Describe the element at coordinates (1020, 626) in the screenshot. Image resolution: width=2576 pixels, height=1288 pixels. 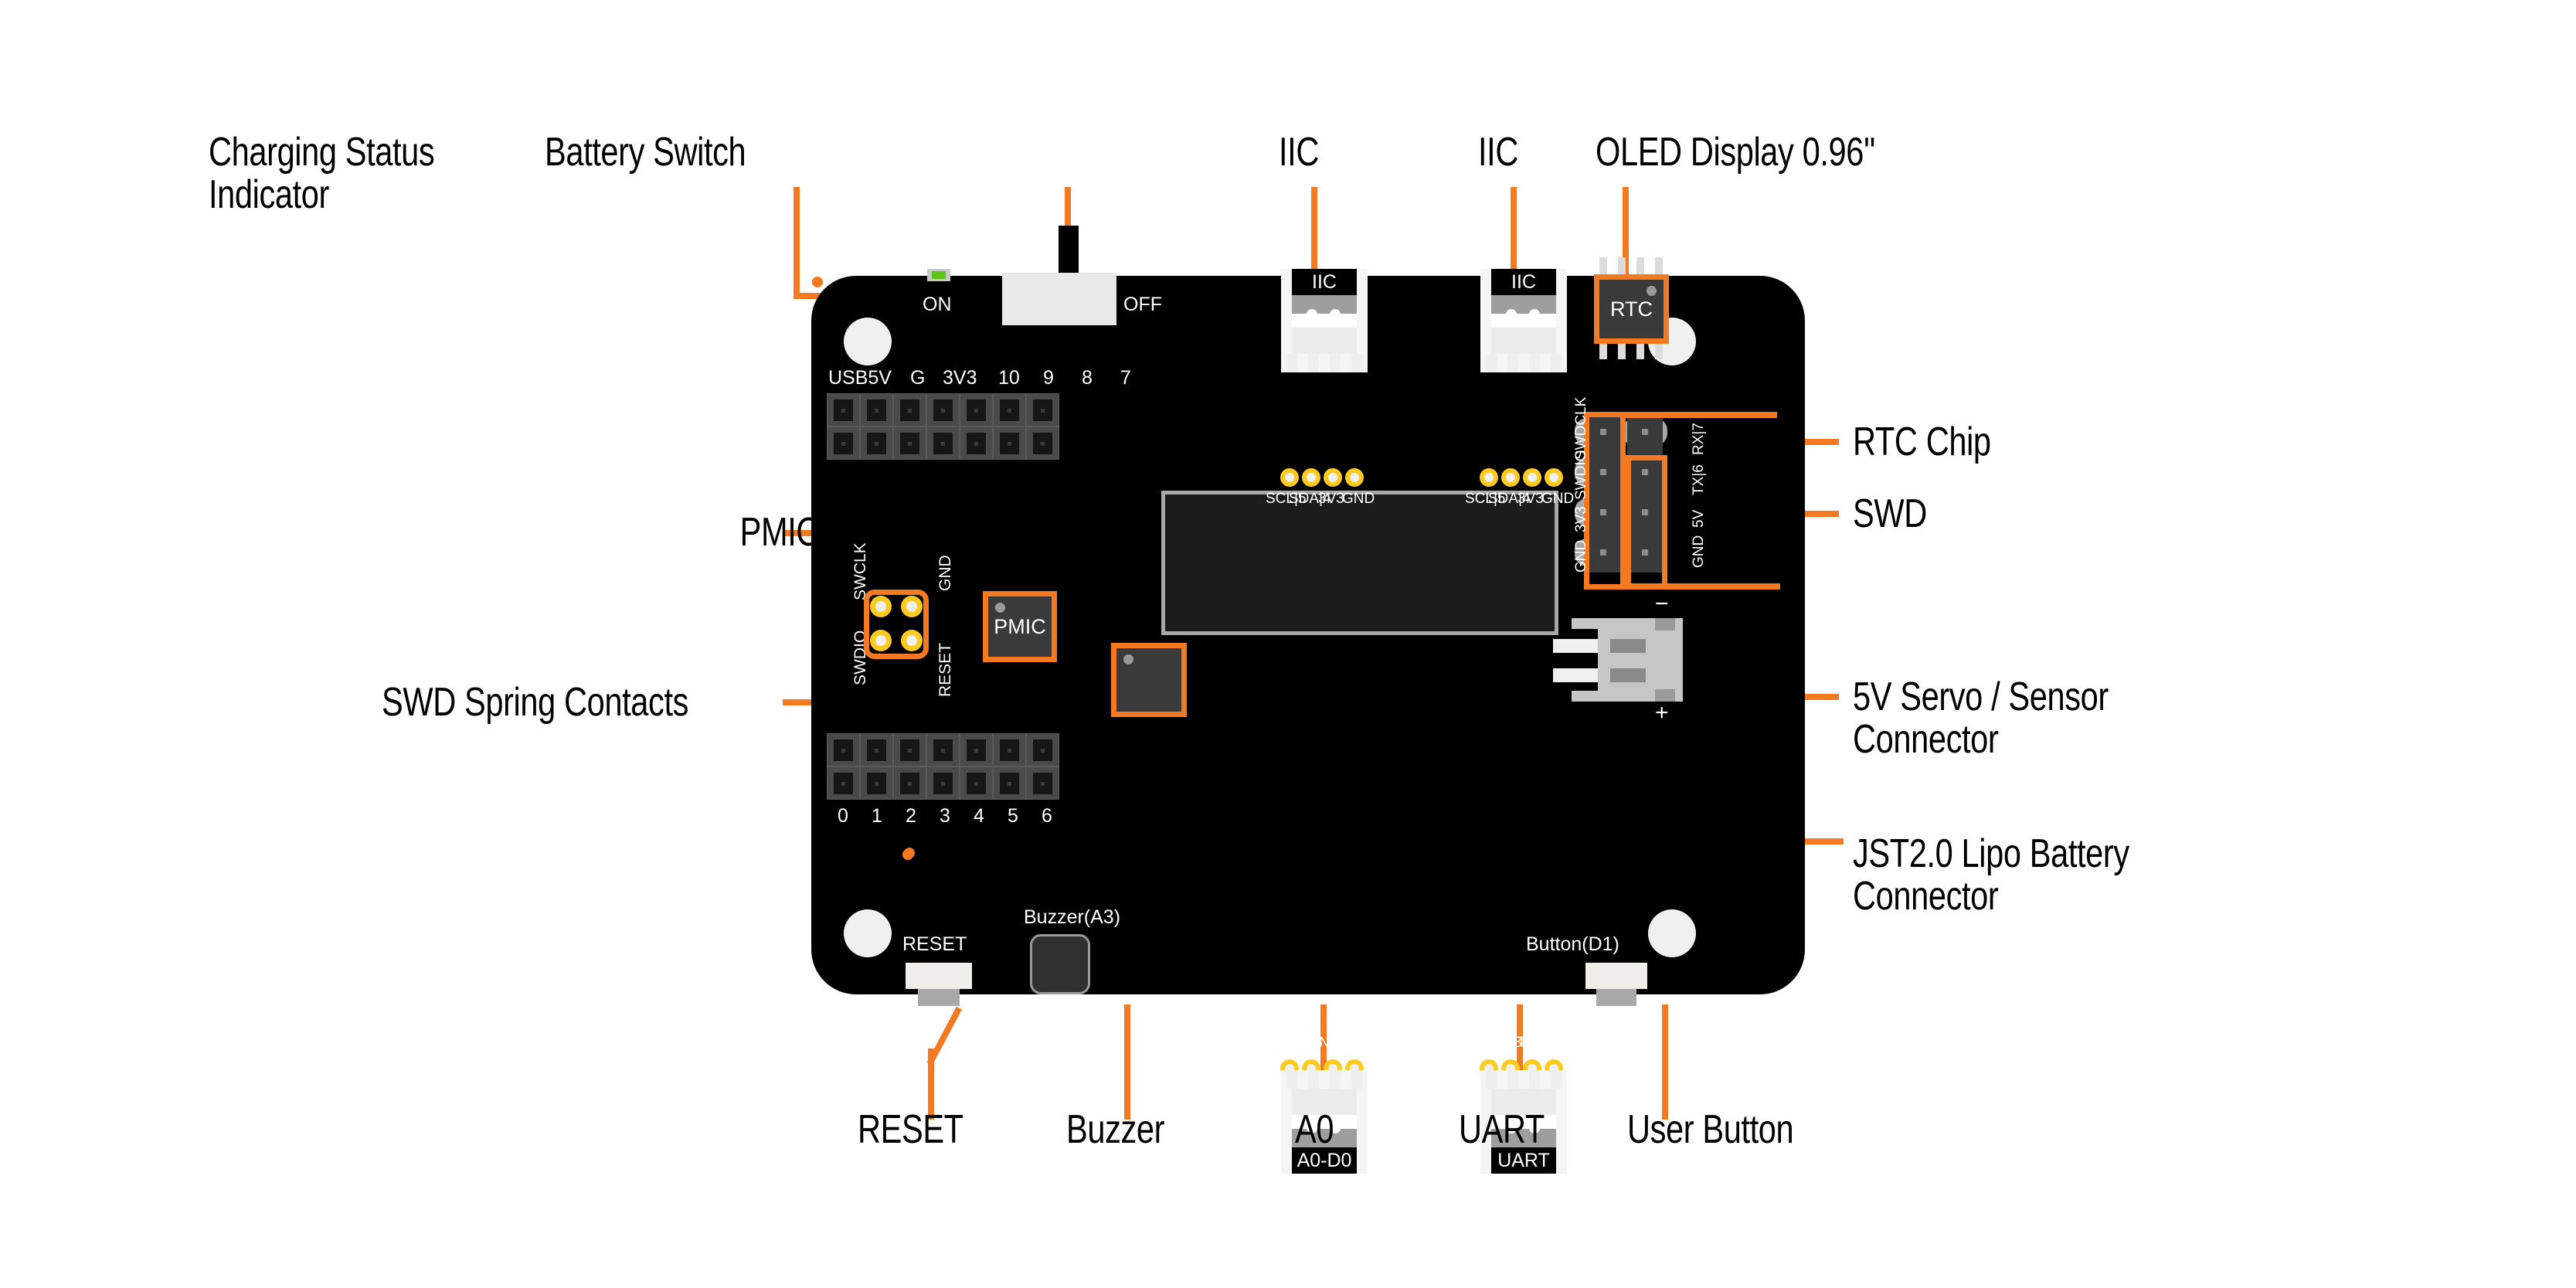
I see `pmic-chip-label: PMIC` at that location.